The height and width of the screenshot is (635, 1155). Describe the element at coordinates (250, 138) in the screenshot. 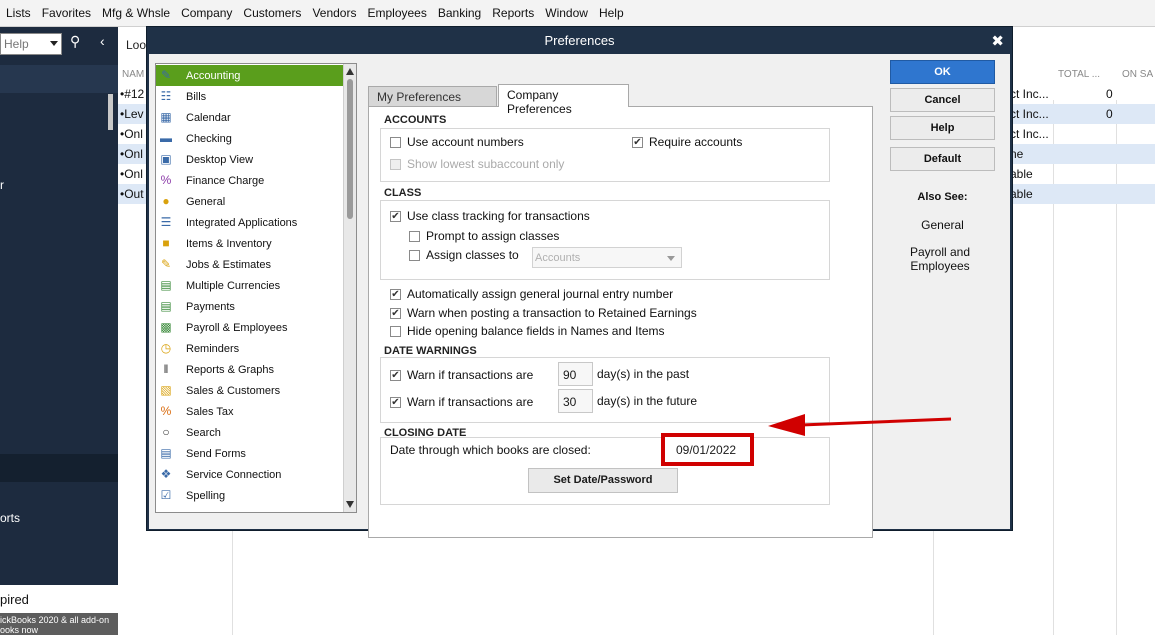

I see `category-checking: ▬ Checking` at that location.